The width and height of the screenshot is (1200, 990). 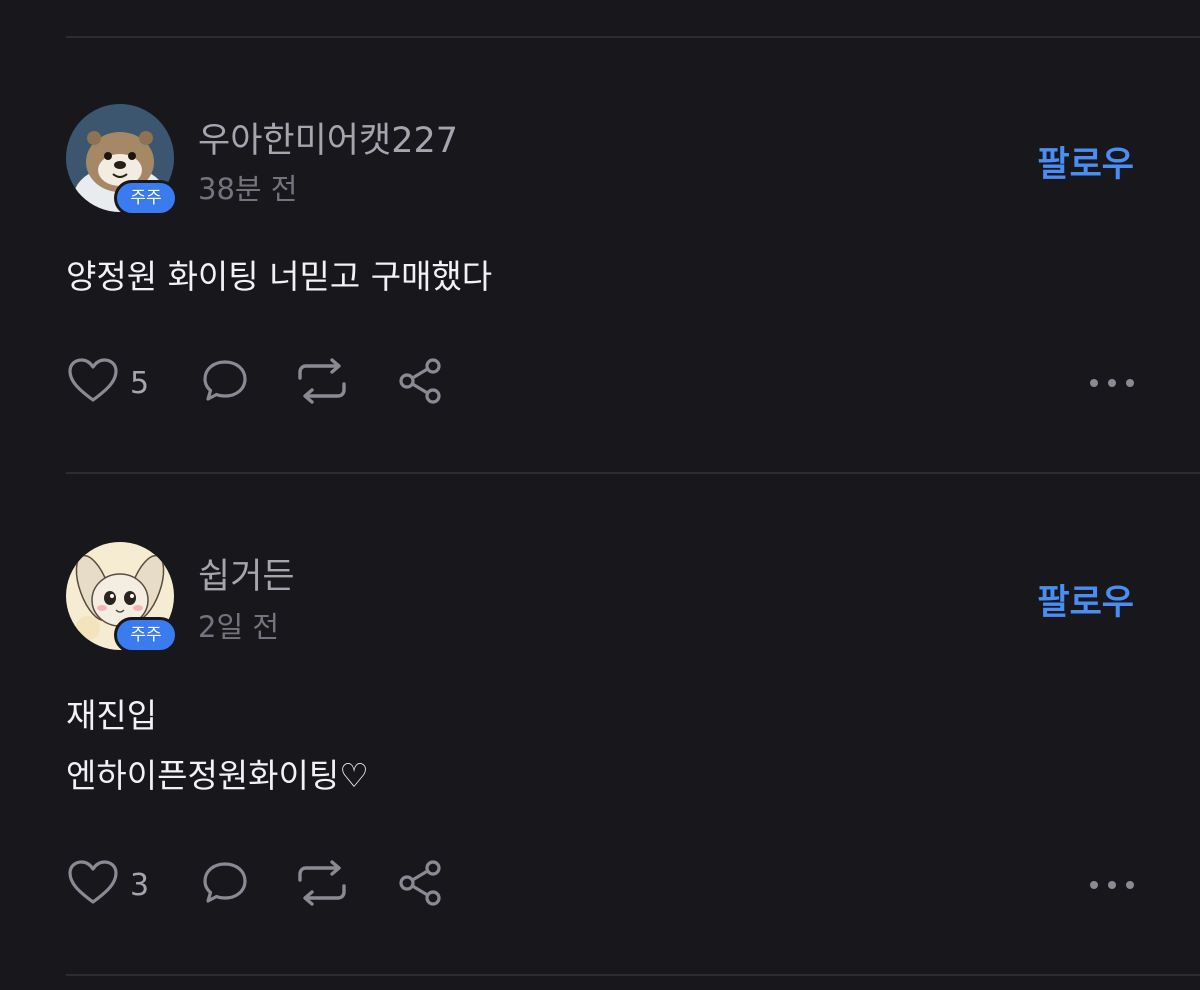 I want to click on username: 우아한미어캣227, so click(x=328, y=137).